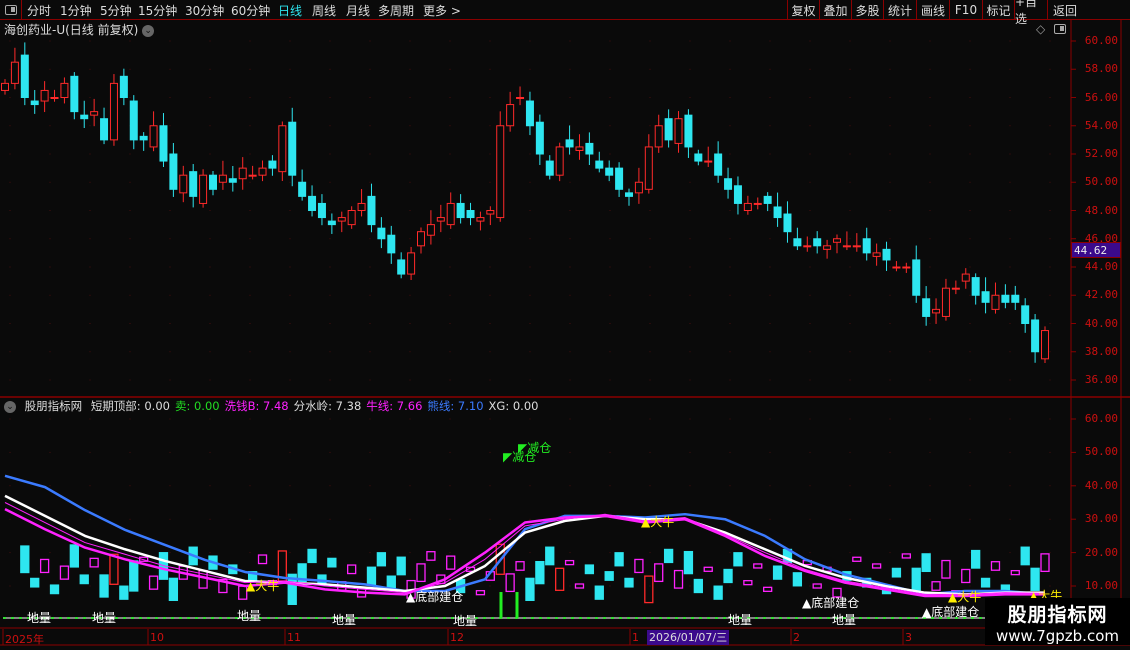 This screenshot has width=1130, height=650. Describe the element at coordinates (1064, 10) in the screenshot. I see `toolbar-button-8: 返回` at that location.